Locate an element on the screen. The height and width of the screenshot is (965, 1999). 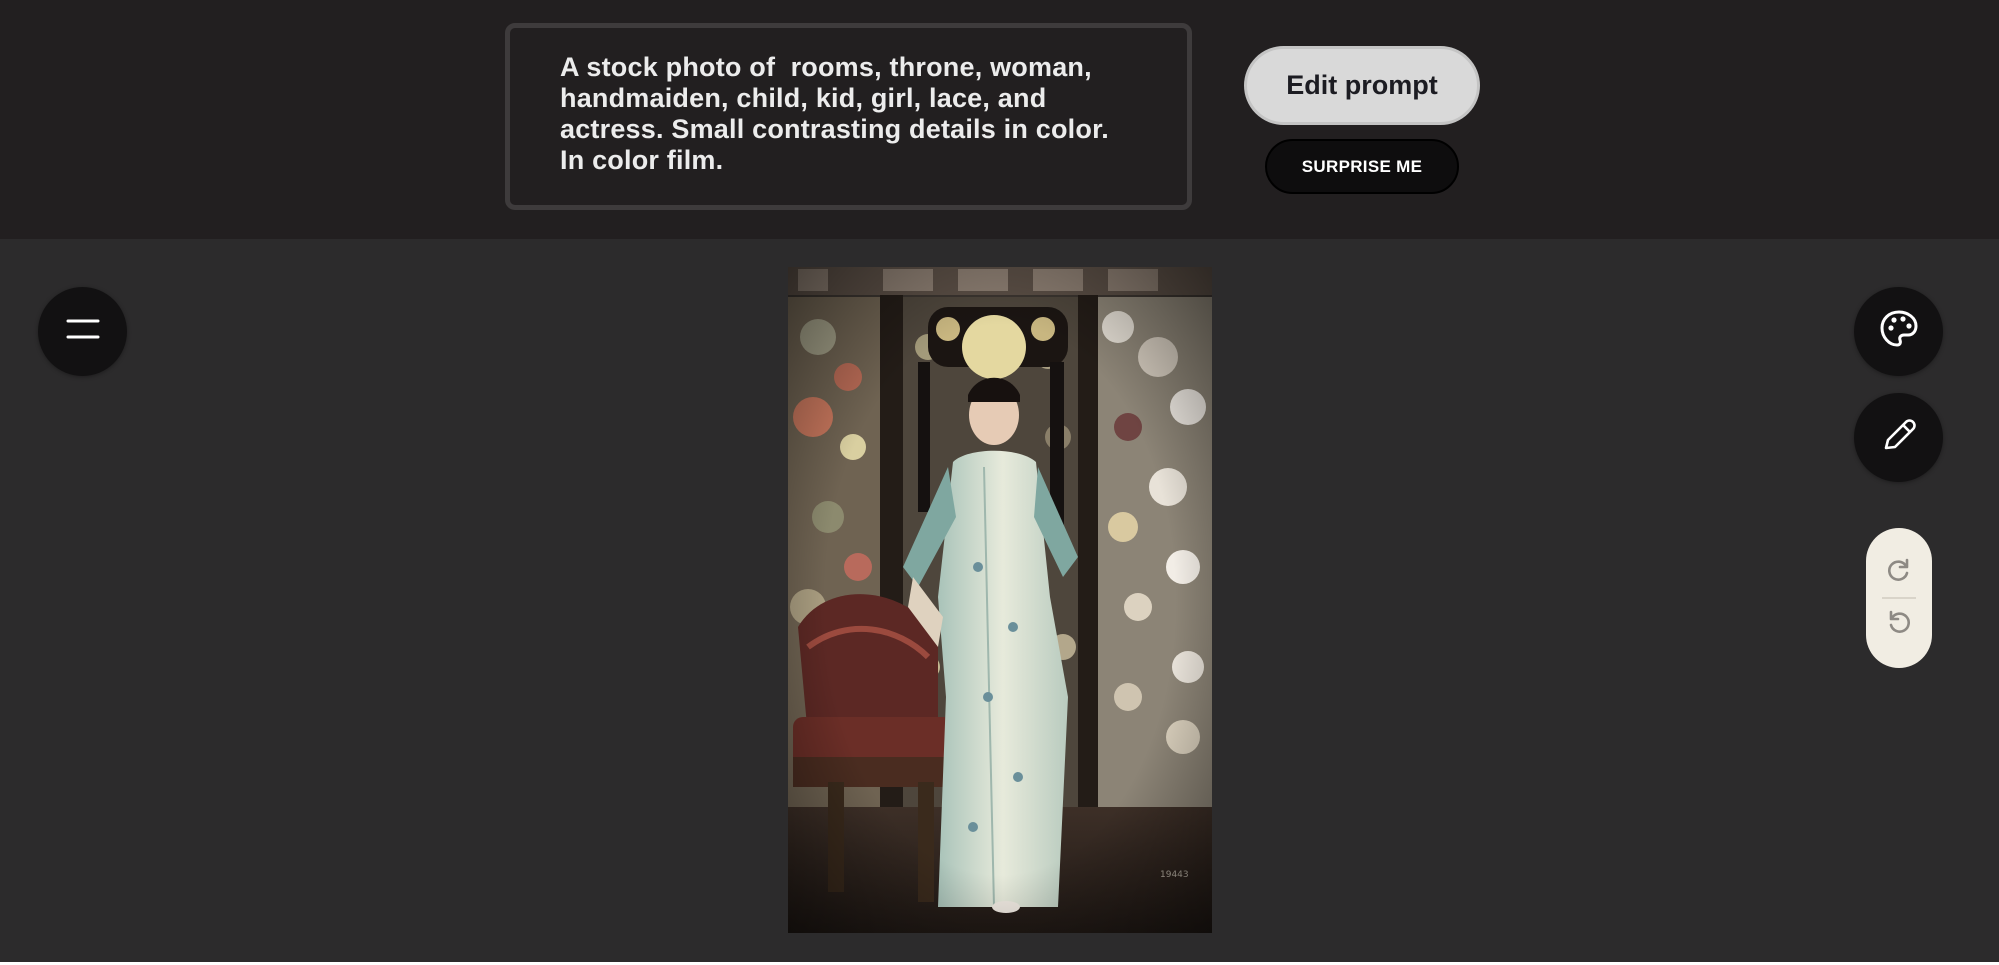
hamburger-menu-icon is located at coordinates (83, 331).